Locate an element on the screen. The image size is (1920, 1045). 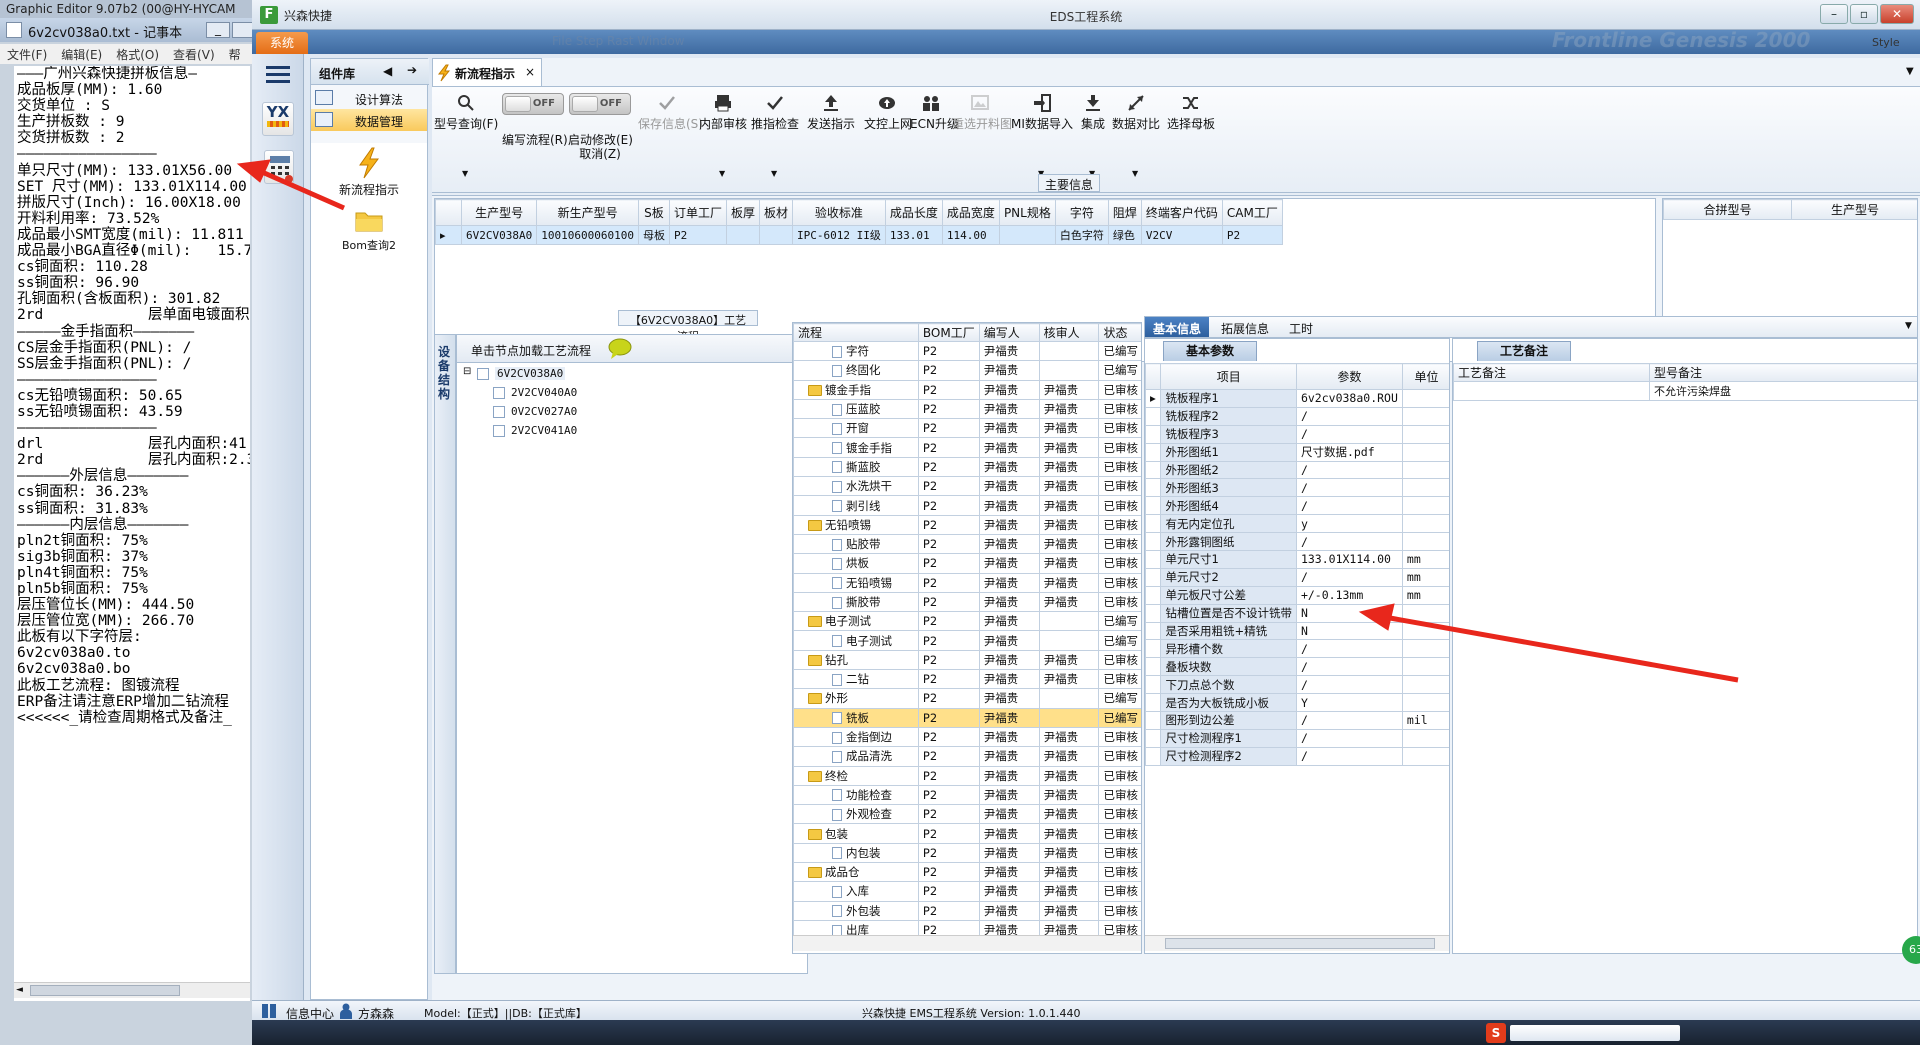
table-row: 外形图纸4/ is located at coordinates (1297, 506).